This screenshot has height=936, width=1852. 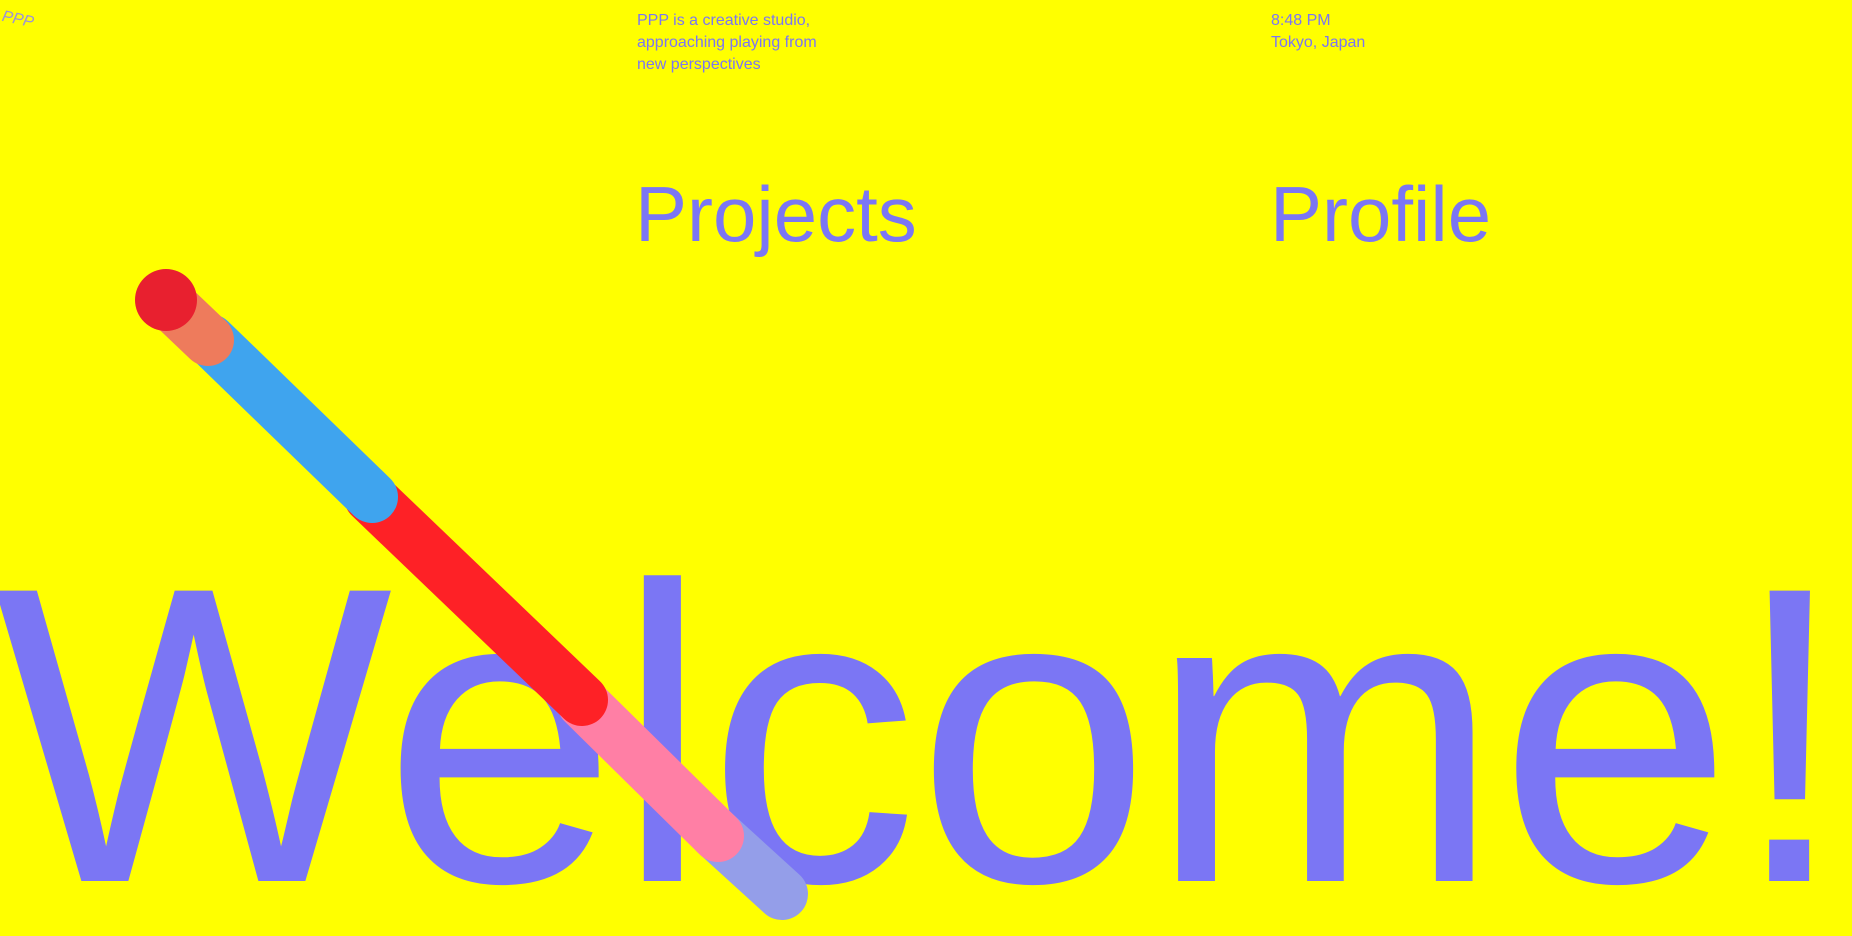 I want to click on local-clock: 8:48 PM Tokyo, Japan, so click(x=1318, y=32).